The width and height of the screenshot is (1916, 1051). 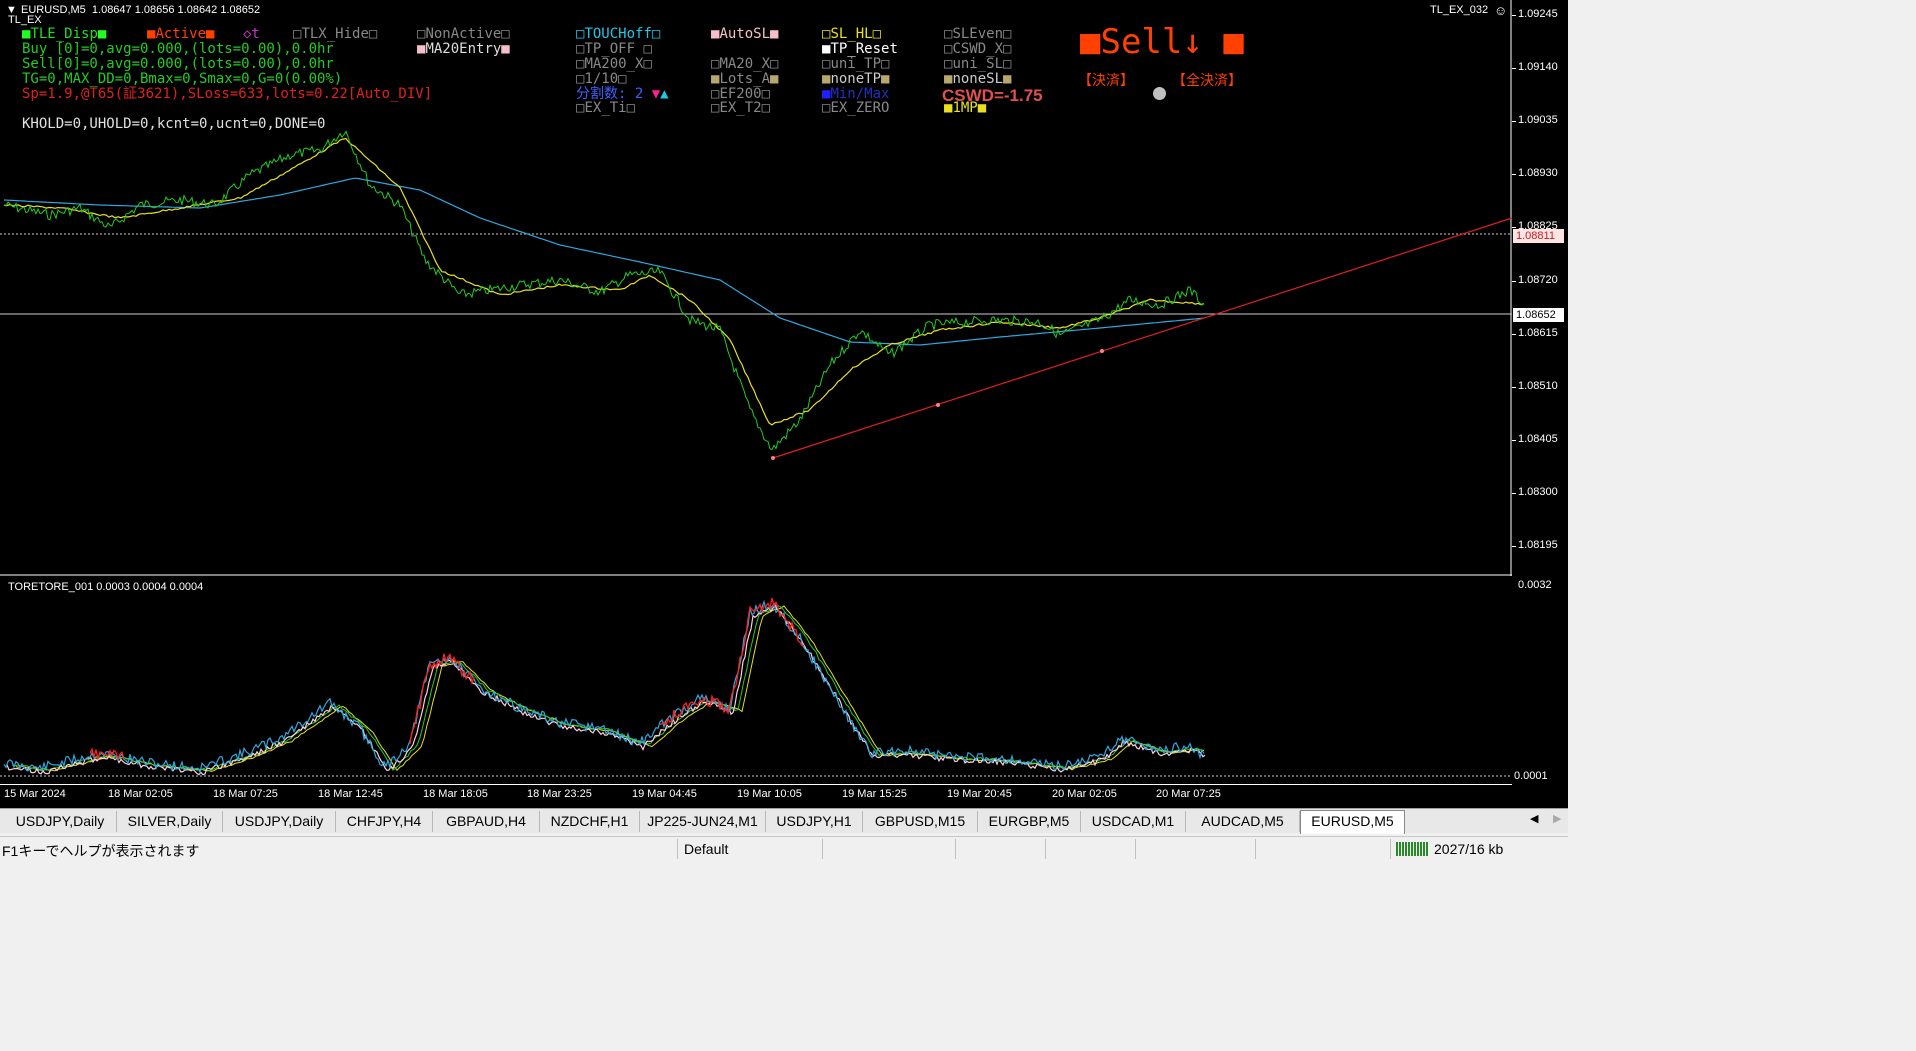 I want to click on price-tick: 1.08615, so click(x=1538, y=333).